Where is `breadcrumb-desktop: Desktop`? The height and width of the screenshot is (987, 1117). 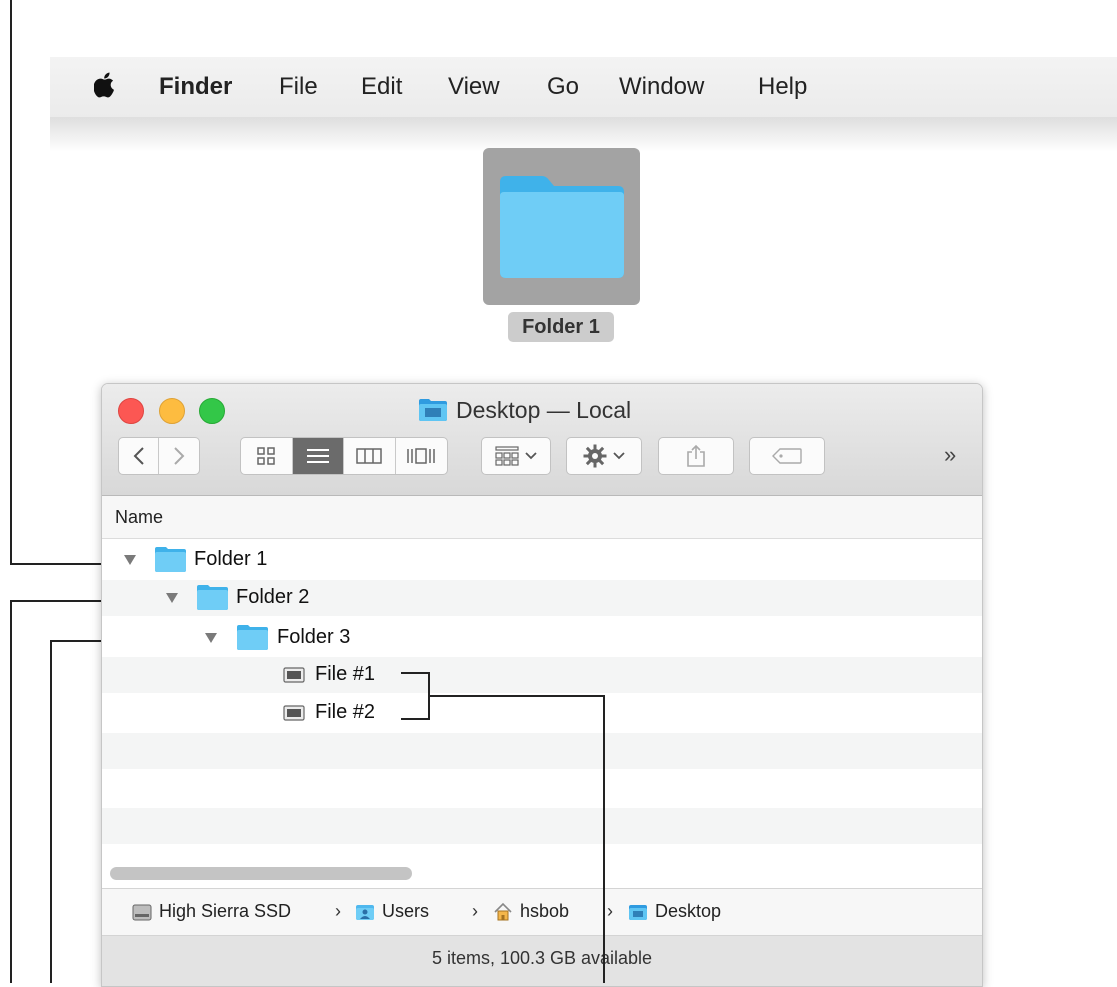
breadcrumb-desktop: Desktop is located at coordinates (674, 911).